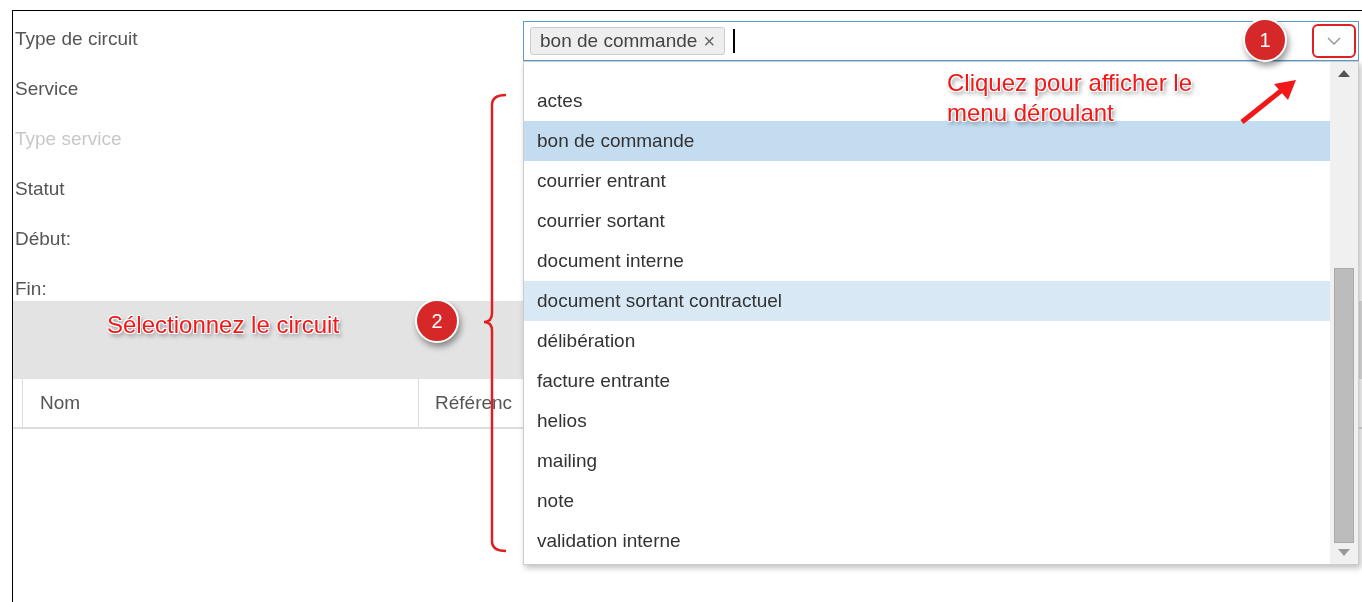 Image resolution: width=1362 pixels, height=602 pixels. Describe the element at coordinates (562, 421) in the screenshot. I see `dropdown-option: helios` at that location.